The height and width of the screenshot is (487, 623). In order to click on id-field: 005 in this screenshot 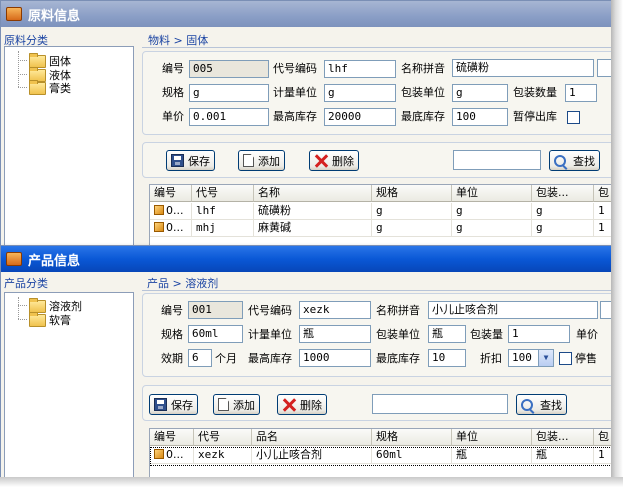, I will do `click(229, 69)`.